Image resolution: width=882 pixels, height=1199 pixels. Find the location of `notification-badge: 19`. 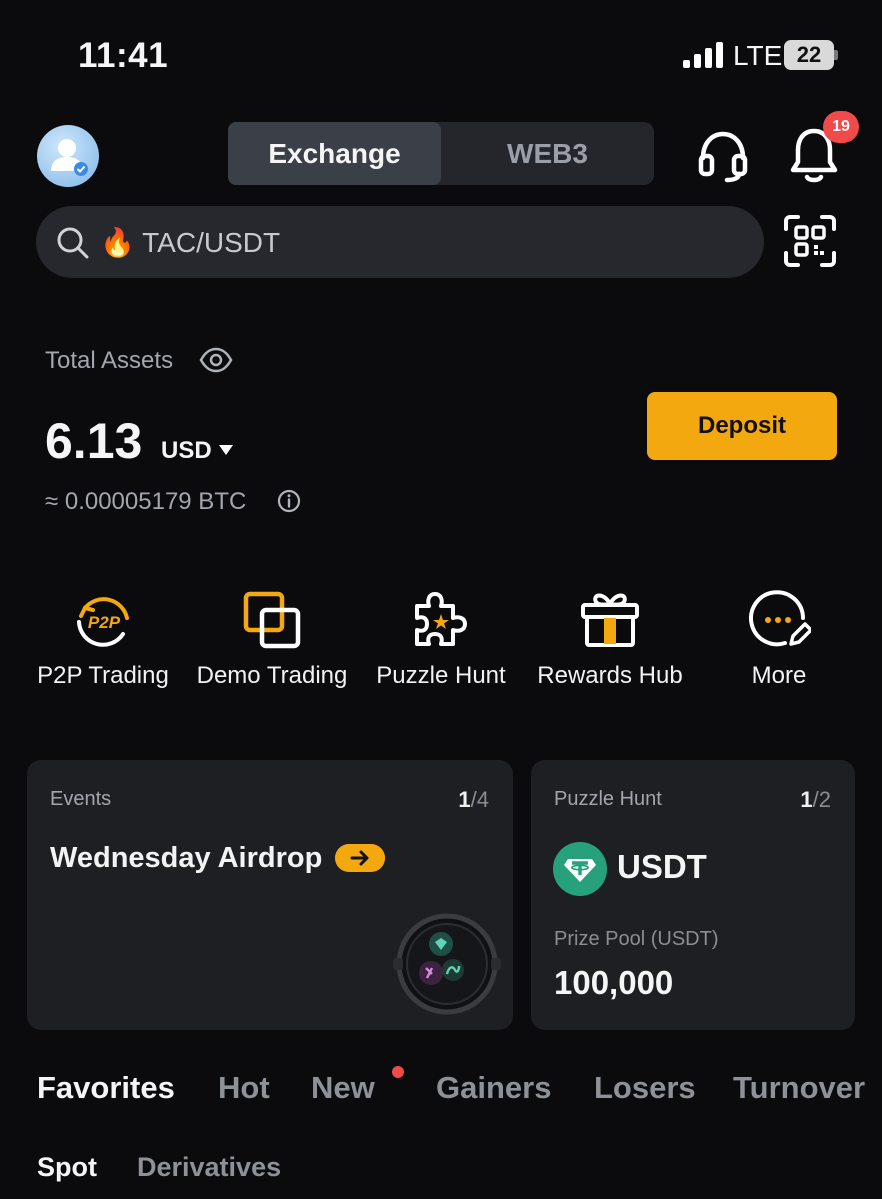

notification-badge: 19 is located at coordinates (841, 127).